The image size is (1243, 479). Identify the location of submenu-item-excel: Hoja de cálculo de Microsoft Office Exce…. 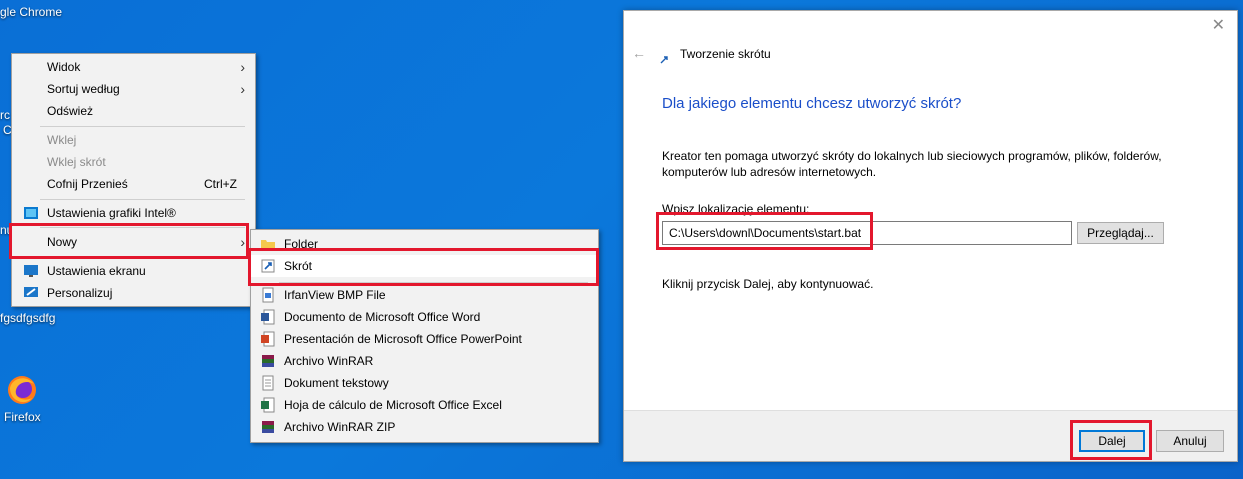
(424, 405).